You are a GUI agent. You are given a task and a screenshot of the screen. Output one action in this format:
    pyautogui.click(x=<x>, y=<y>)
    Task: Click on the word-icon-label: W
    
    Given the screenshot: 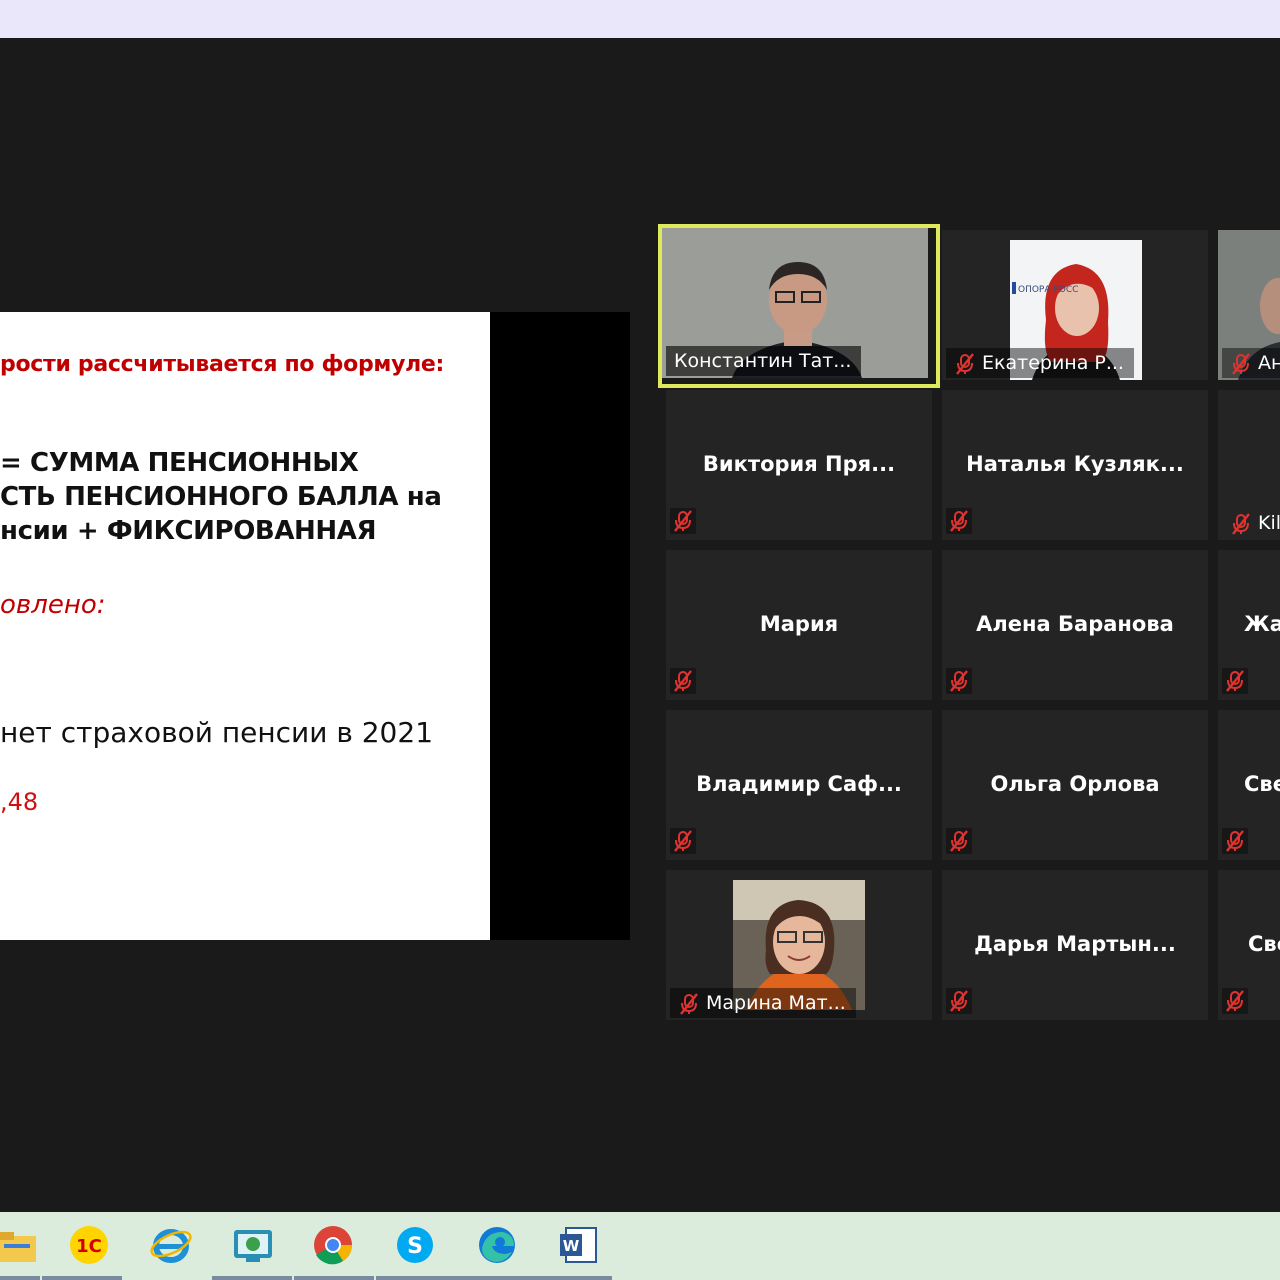 What is the action you would take?
    pyautogui.click(x=571, y=1246)
    